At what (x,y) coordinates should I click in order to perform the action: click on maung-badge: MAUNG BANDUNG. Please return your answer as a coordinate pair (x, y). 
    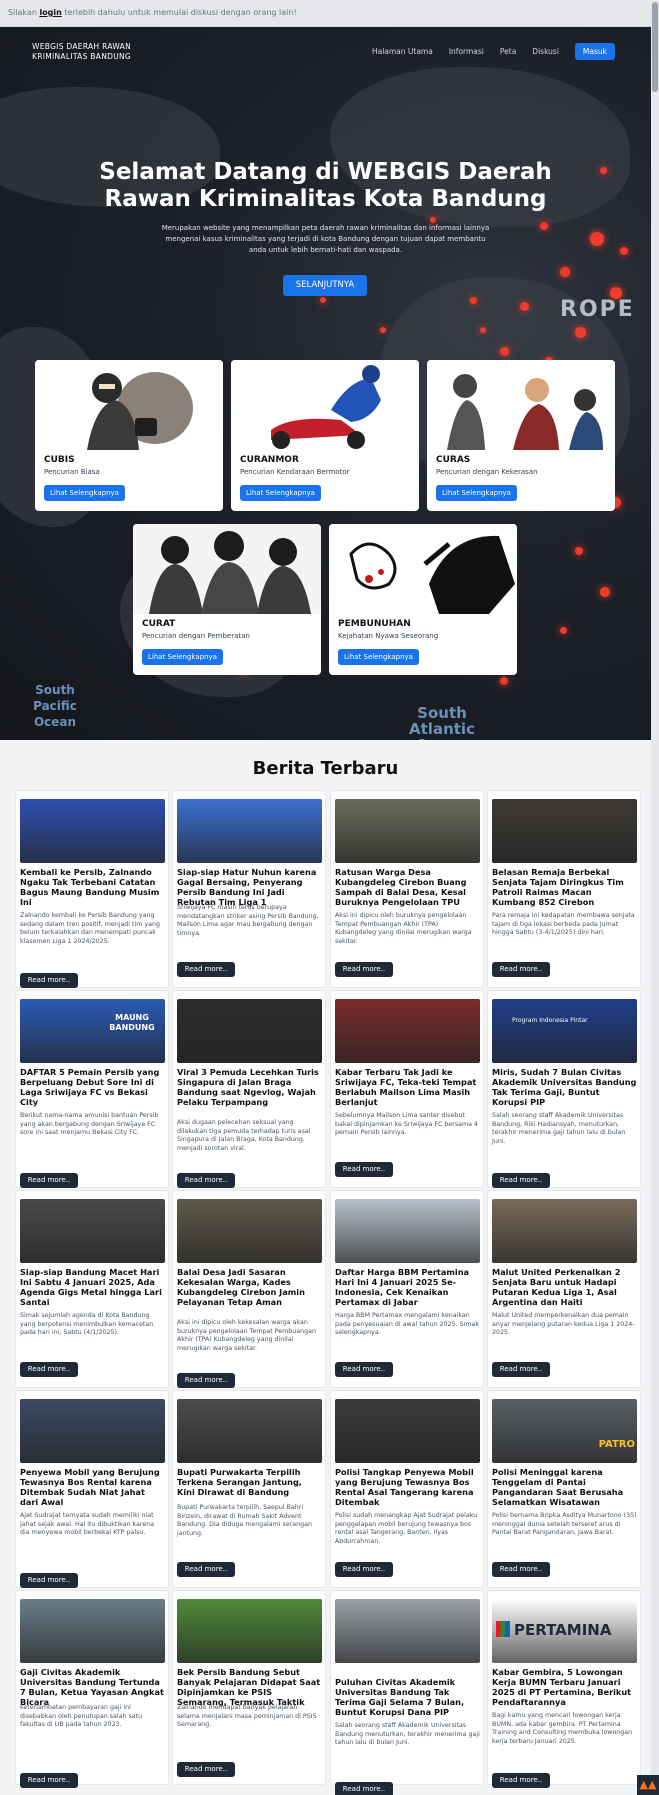
    Looking at the image, I should click on (132, 1022).